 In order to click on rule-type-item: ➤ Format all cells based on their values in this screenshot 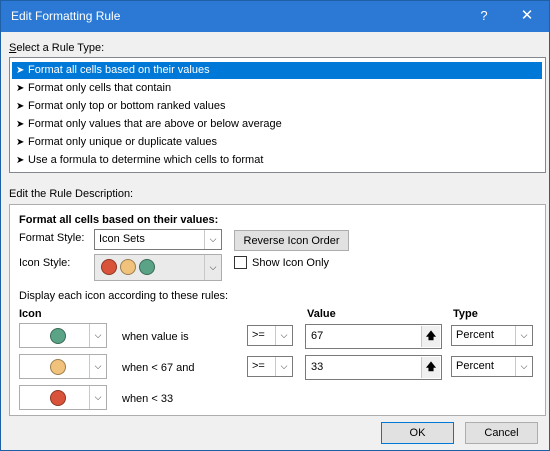, I will do `click(277, 70)`.